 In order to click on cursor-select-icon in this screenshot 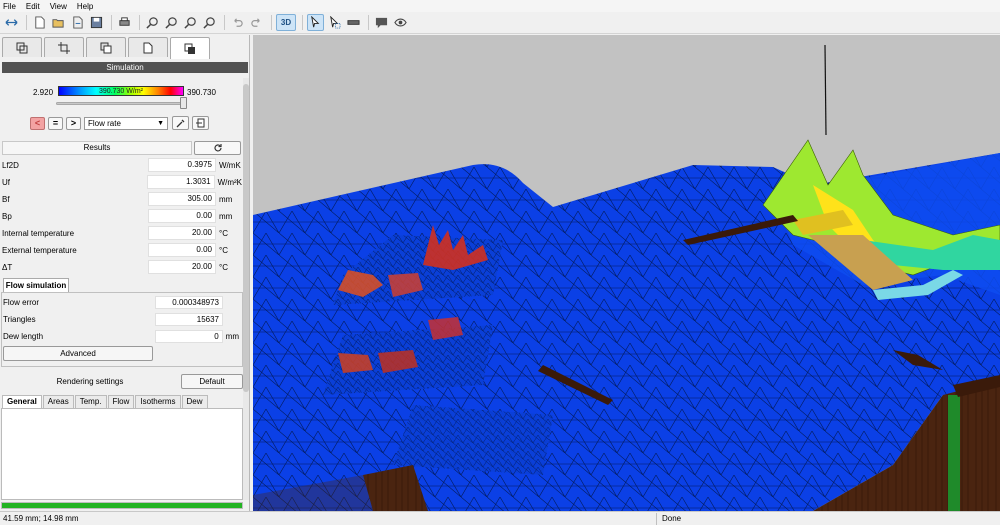, I will do `click(335, 22)`.